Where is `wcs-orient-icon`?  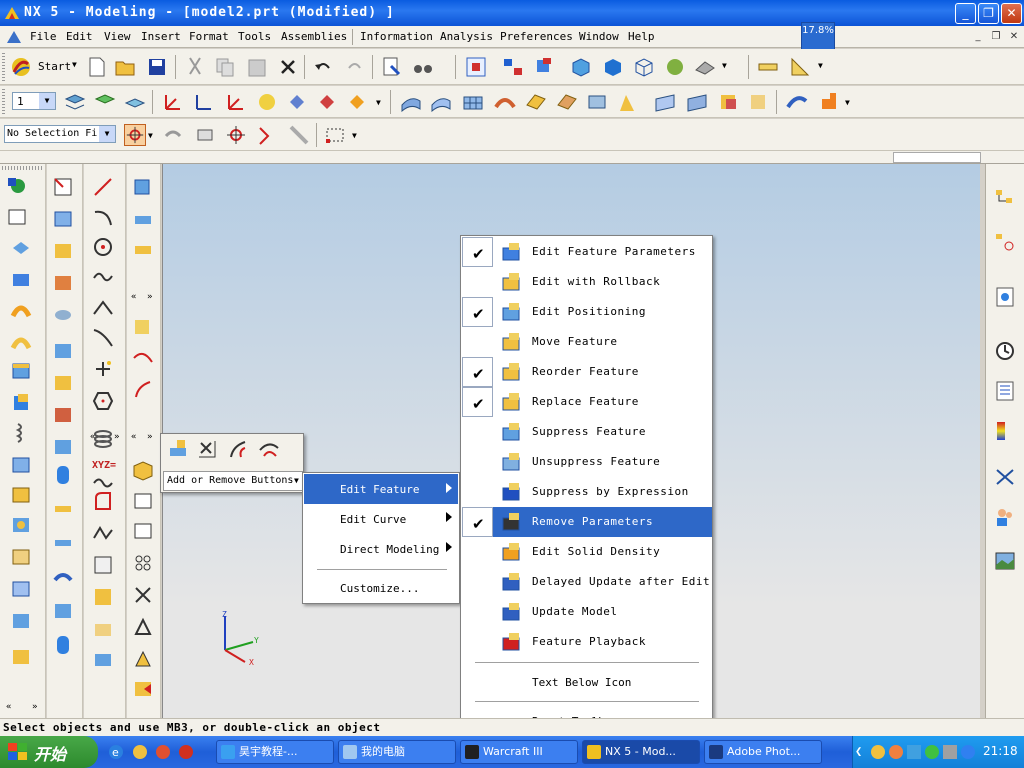
wcs-orient-icon is located at coordinates (236, 102).